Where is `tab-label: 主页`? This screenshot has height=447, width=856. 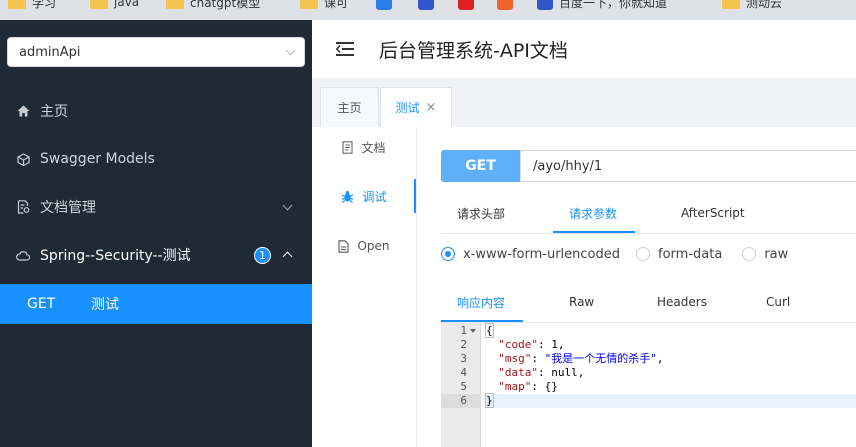
tab-label: 主页 is located at coordinates (349, 108).